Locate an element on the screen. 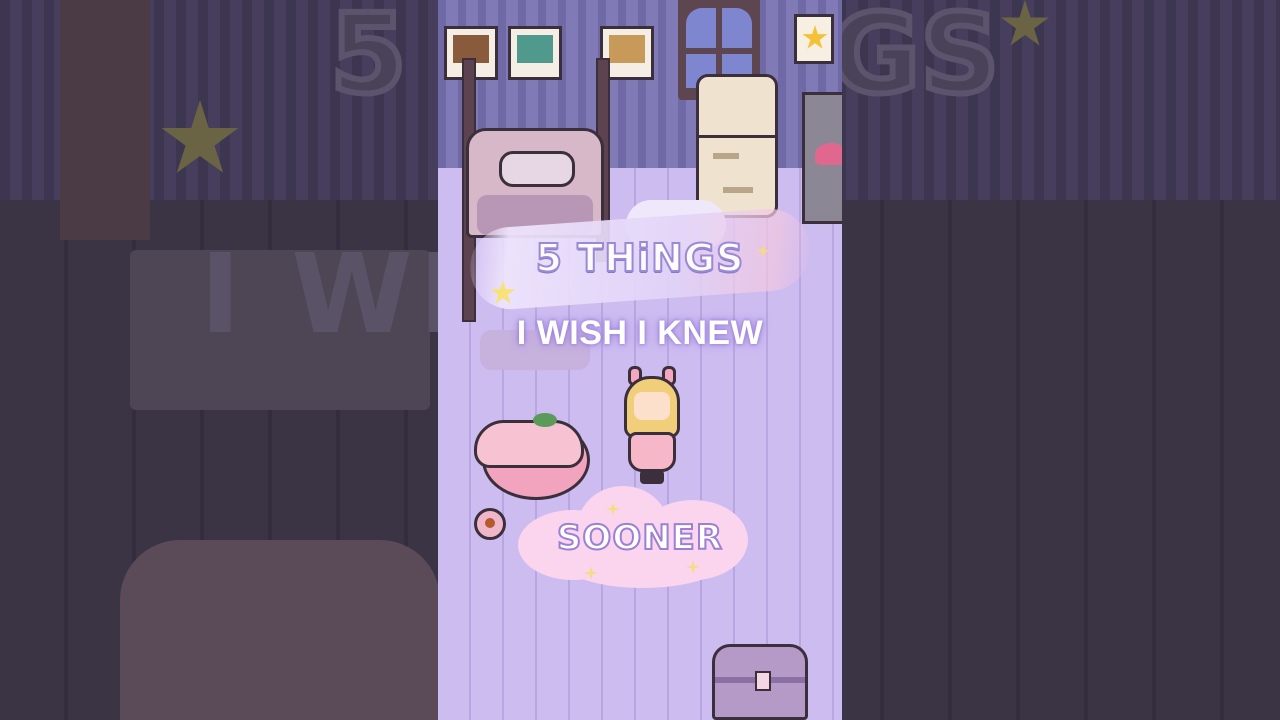 Image resolution: width=1280 pixels, height=720 pixels. player-character is located at coordinates (652, 426).